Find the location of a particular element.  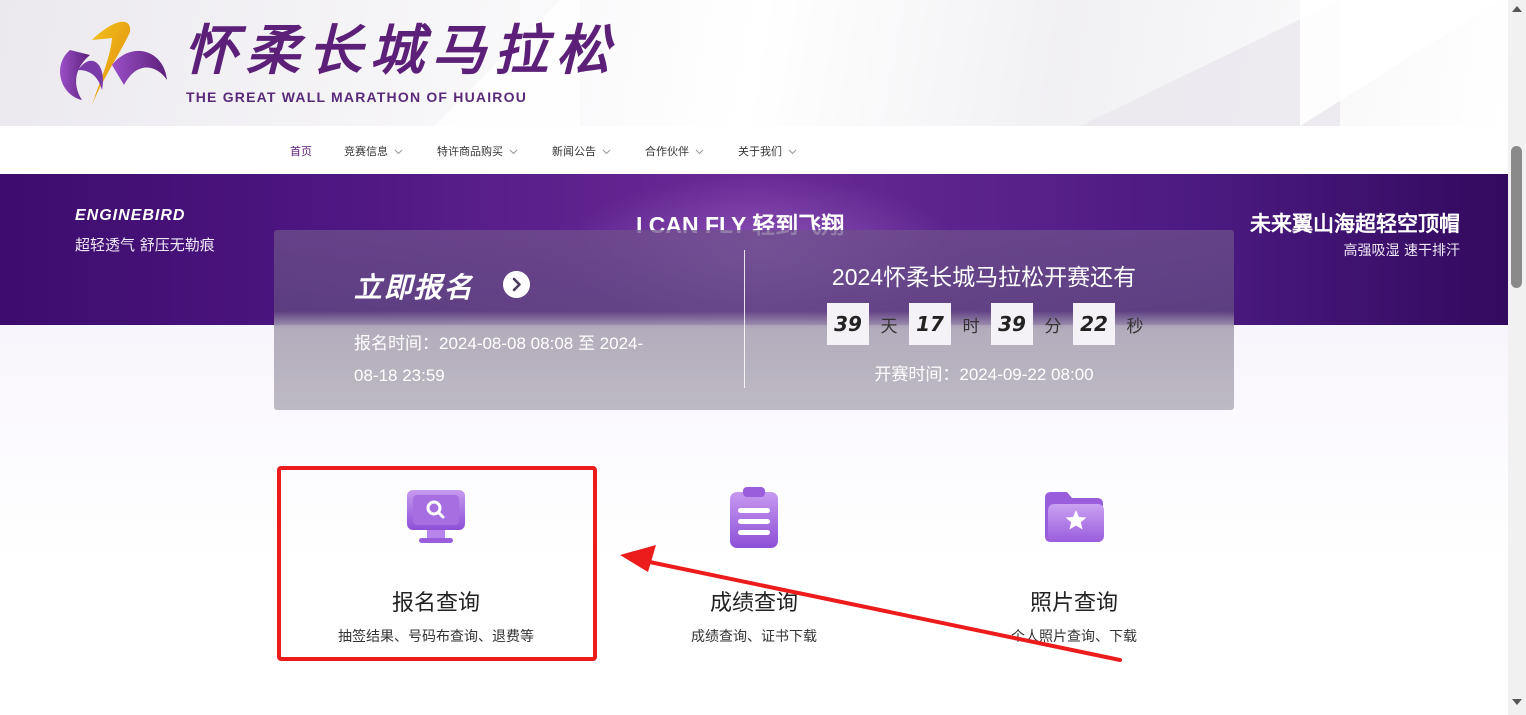

nav-label: 竞赛信息 is located at coordinates (366, 152).